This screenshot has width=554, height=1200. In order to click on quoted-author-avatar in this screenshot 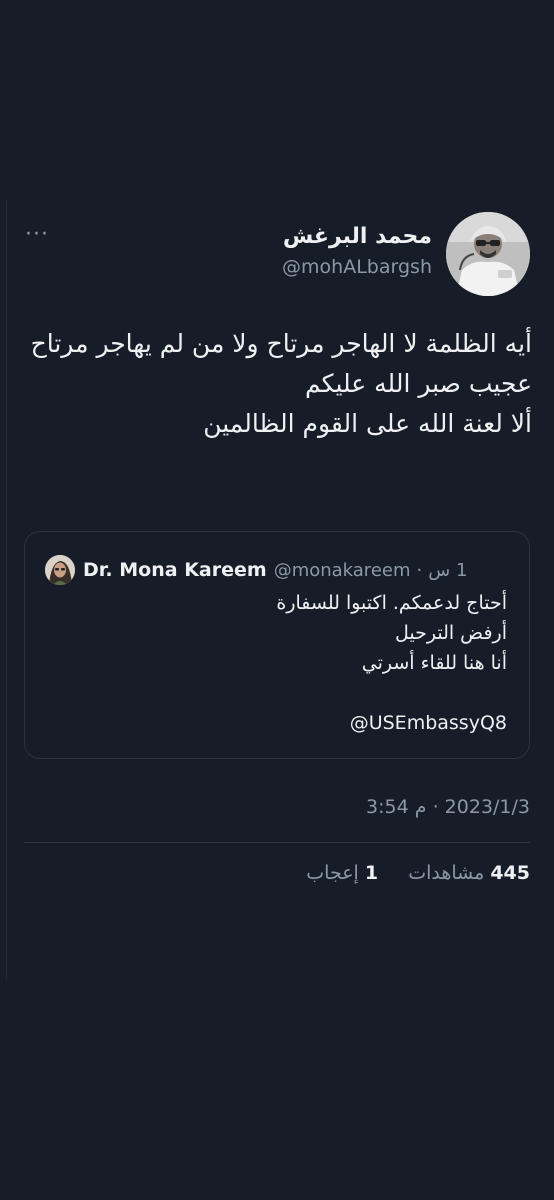, I will do `click(60, 570)`.